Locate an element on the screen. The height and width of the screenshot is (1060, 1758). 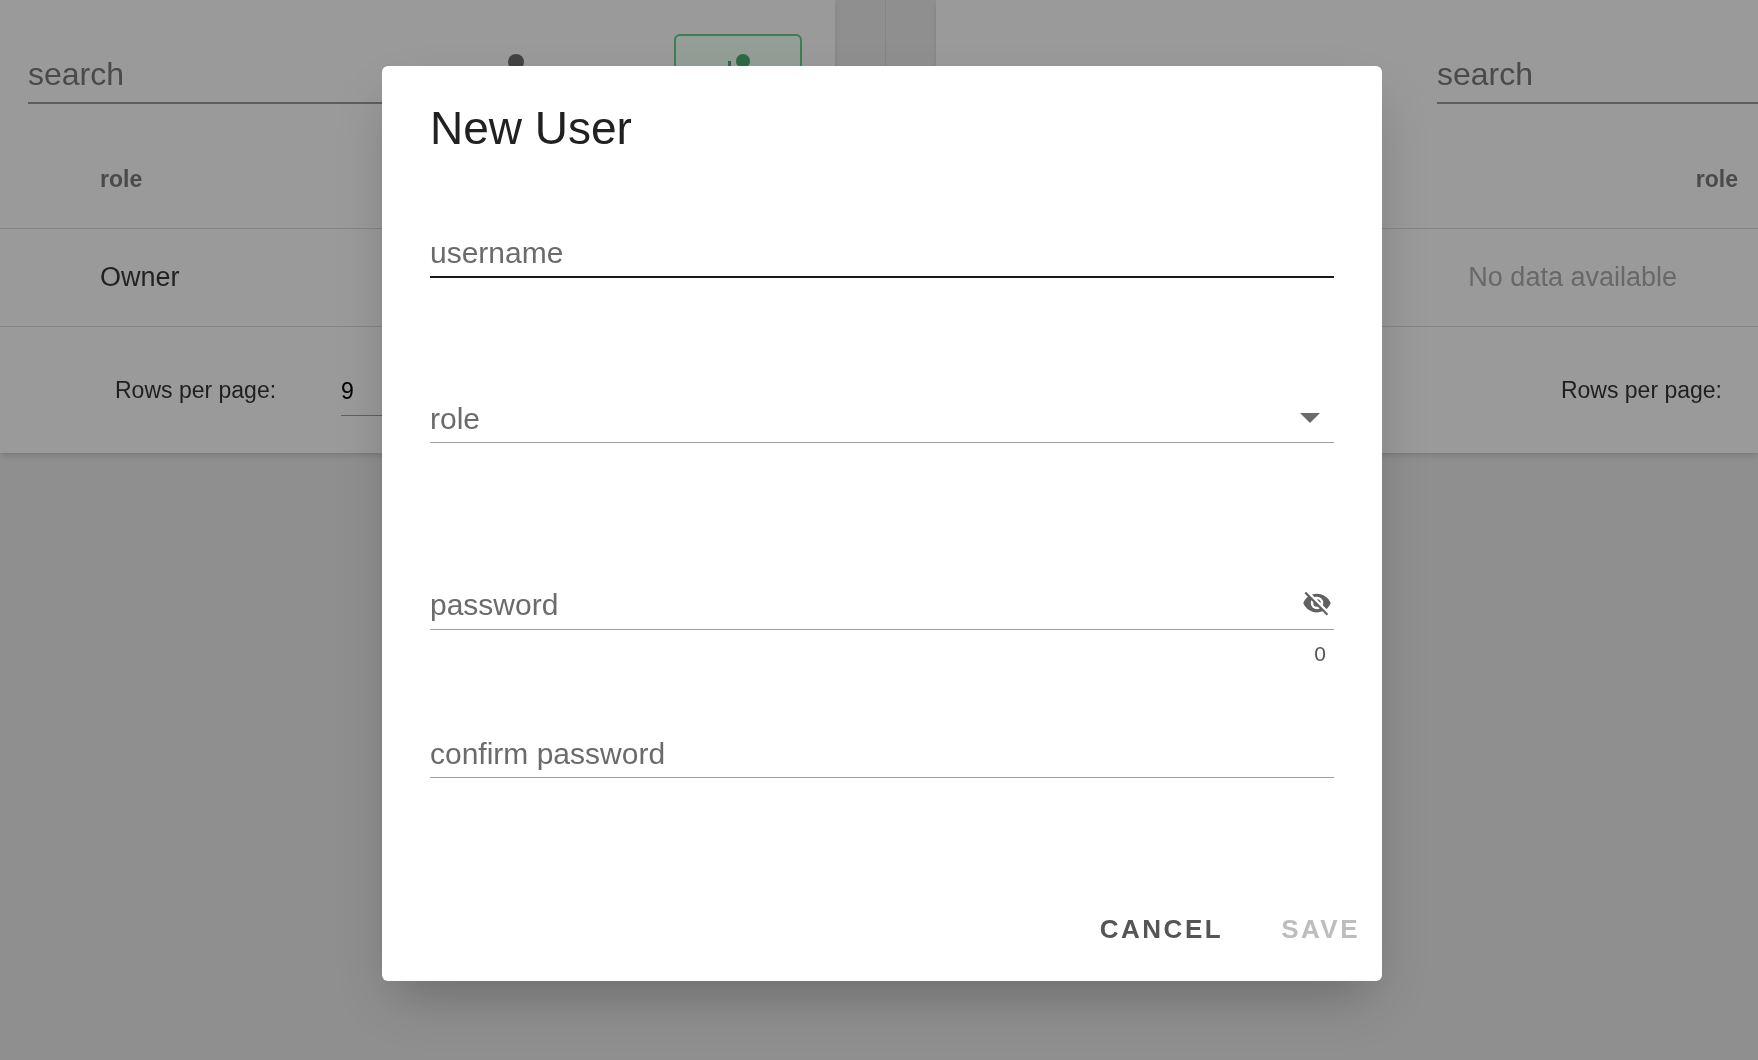
role-select: role is located at coordinates (882, 418).